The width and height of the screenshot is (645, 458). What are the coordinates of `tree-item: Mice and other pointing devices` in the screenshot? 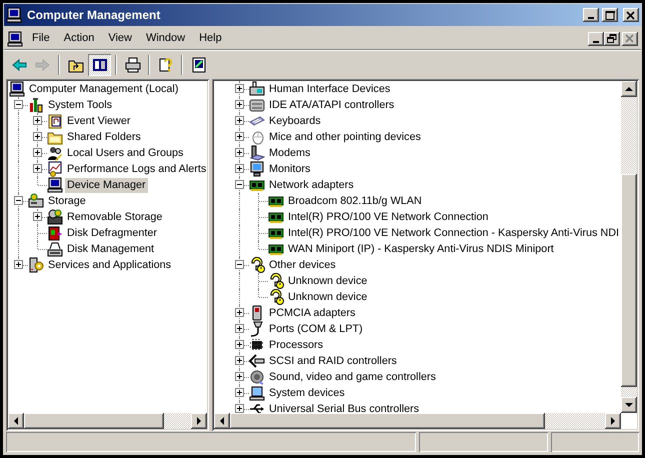 It's located at (345, 137).